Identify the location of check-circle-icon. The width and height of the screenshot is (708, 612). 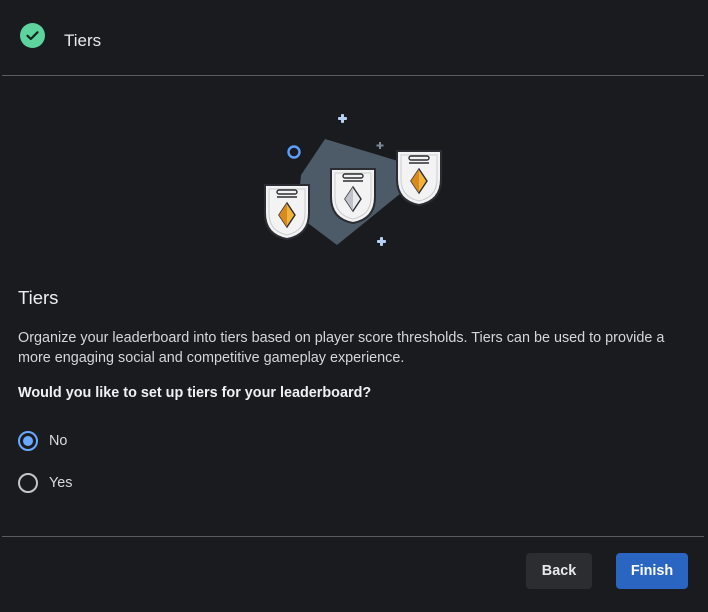
(32, 35).